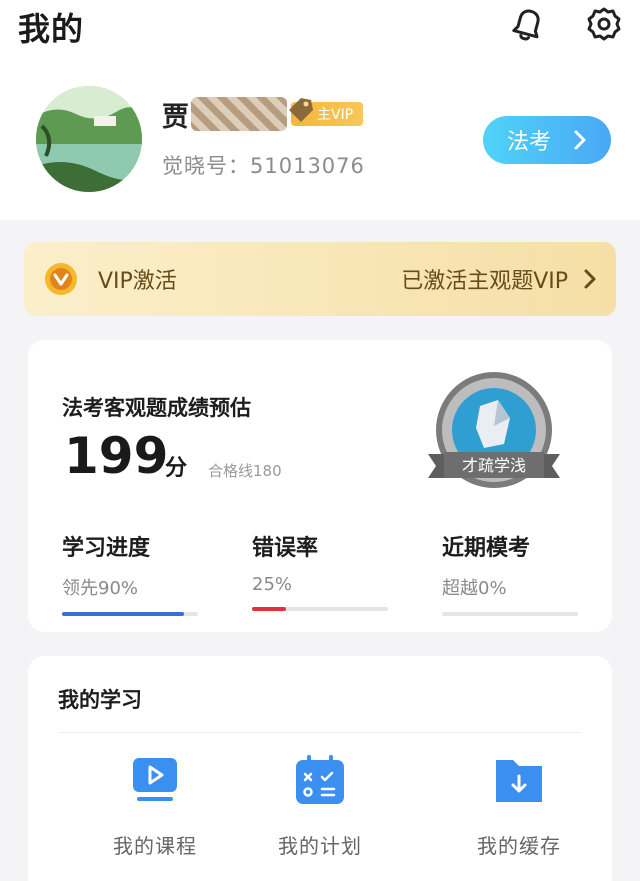  I want to click on course-video-icon, so click(155, 779).